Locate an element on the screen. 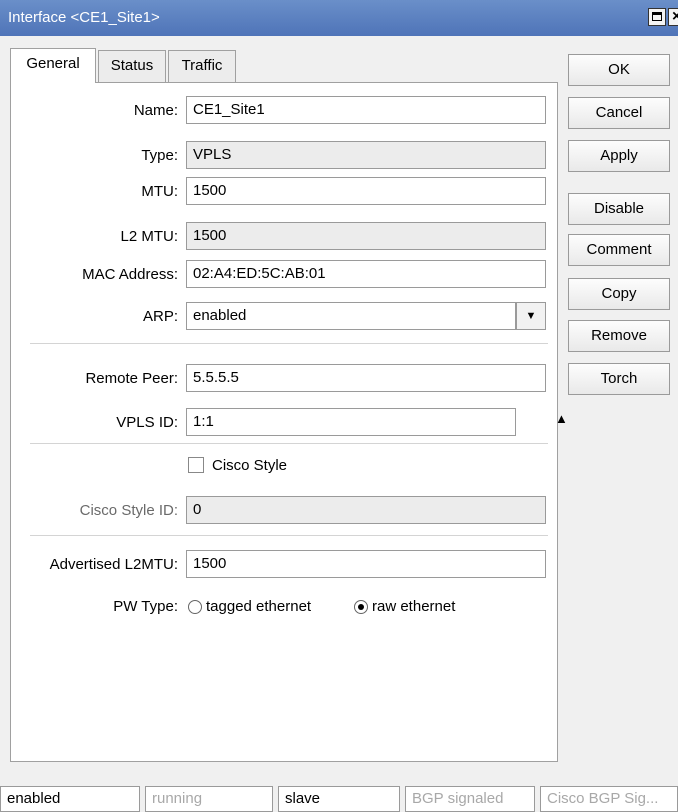  vpls-id-label: VPLS ID: is located at coordinates (147, 422).